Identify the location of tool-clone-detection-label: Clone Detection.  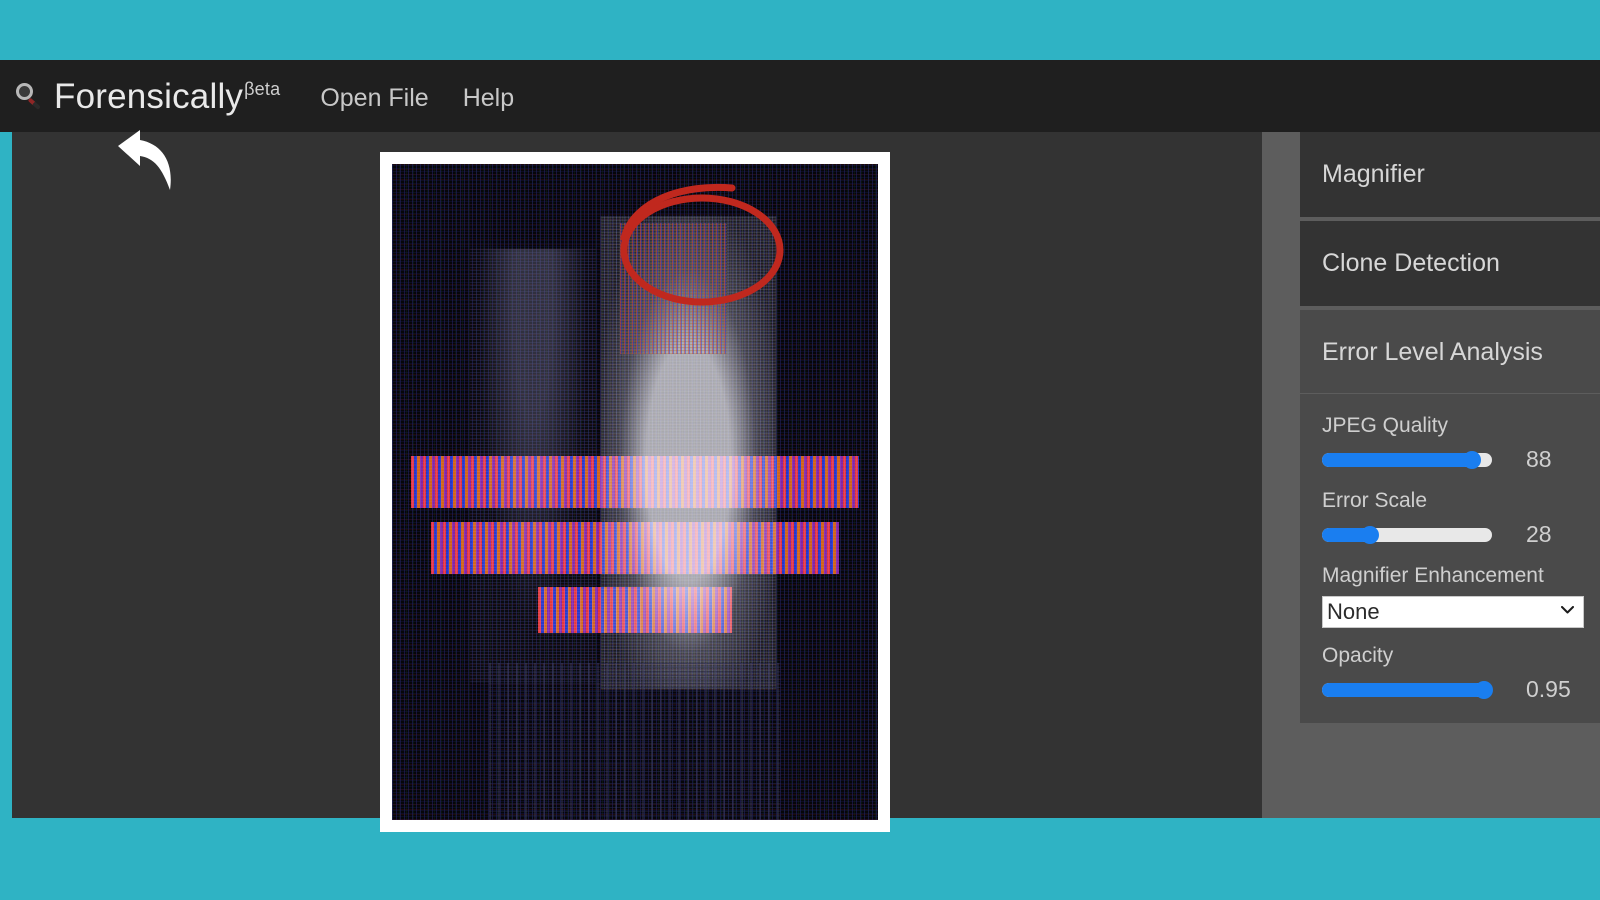
(1411, 263).